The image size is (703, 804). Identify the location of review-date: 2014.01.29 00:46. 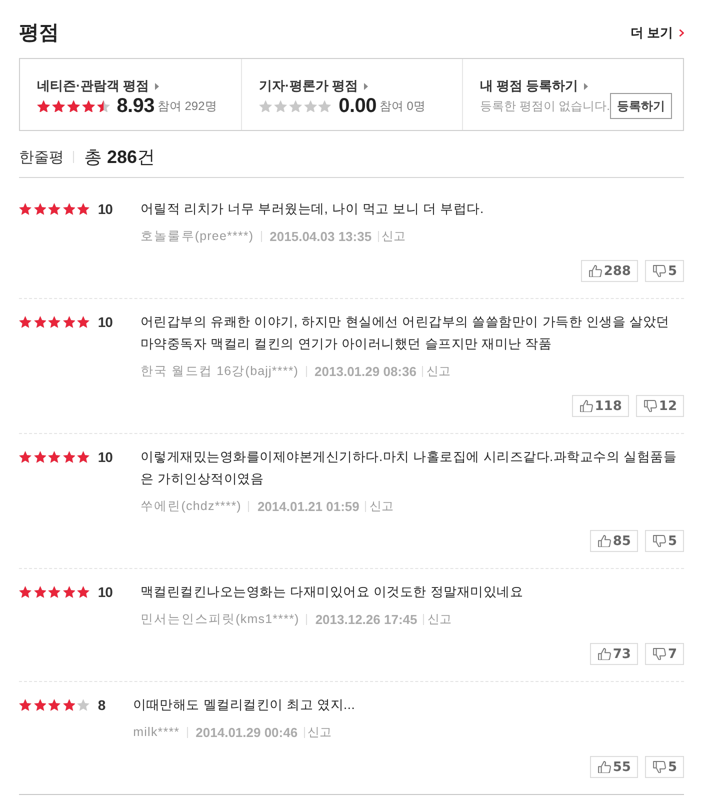
(247, 732).